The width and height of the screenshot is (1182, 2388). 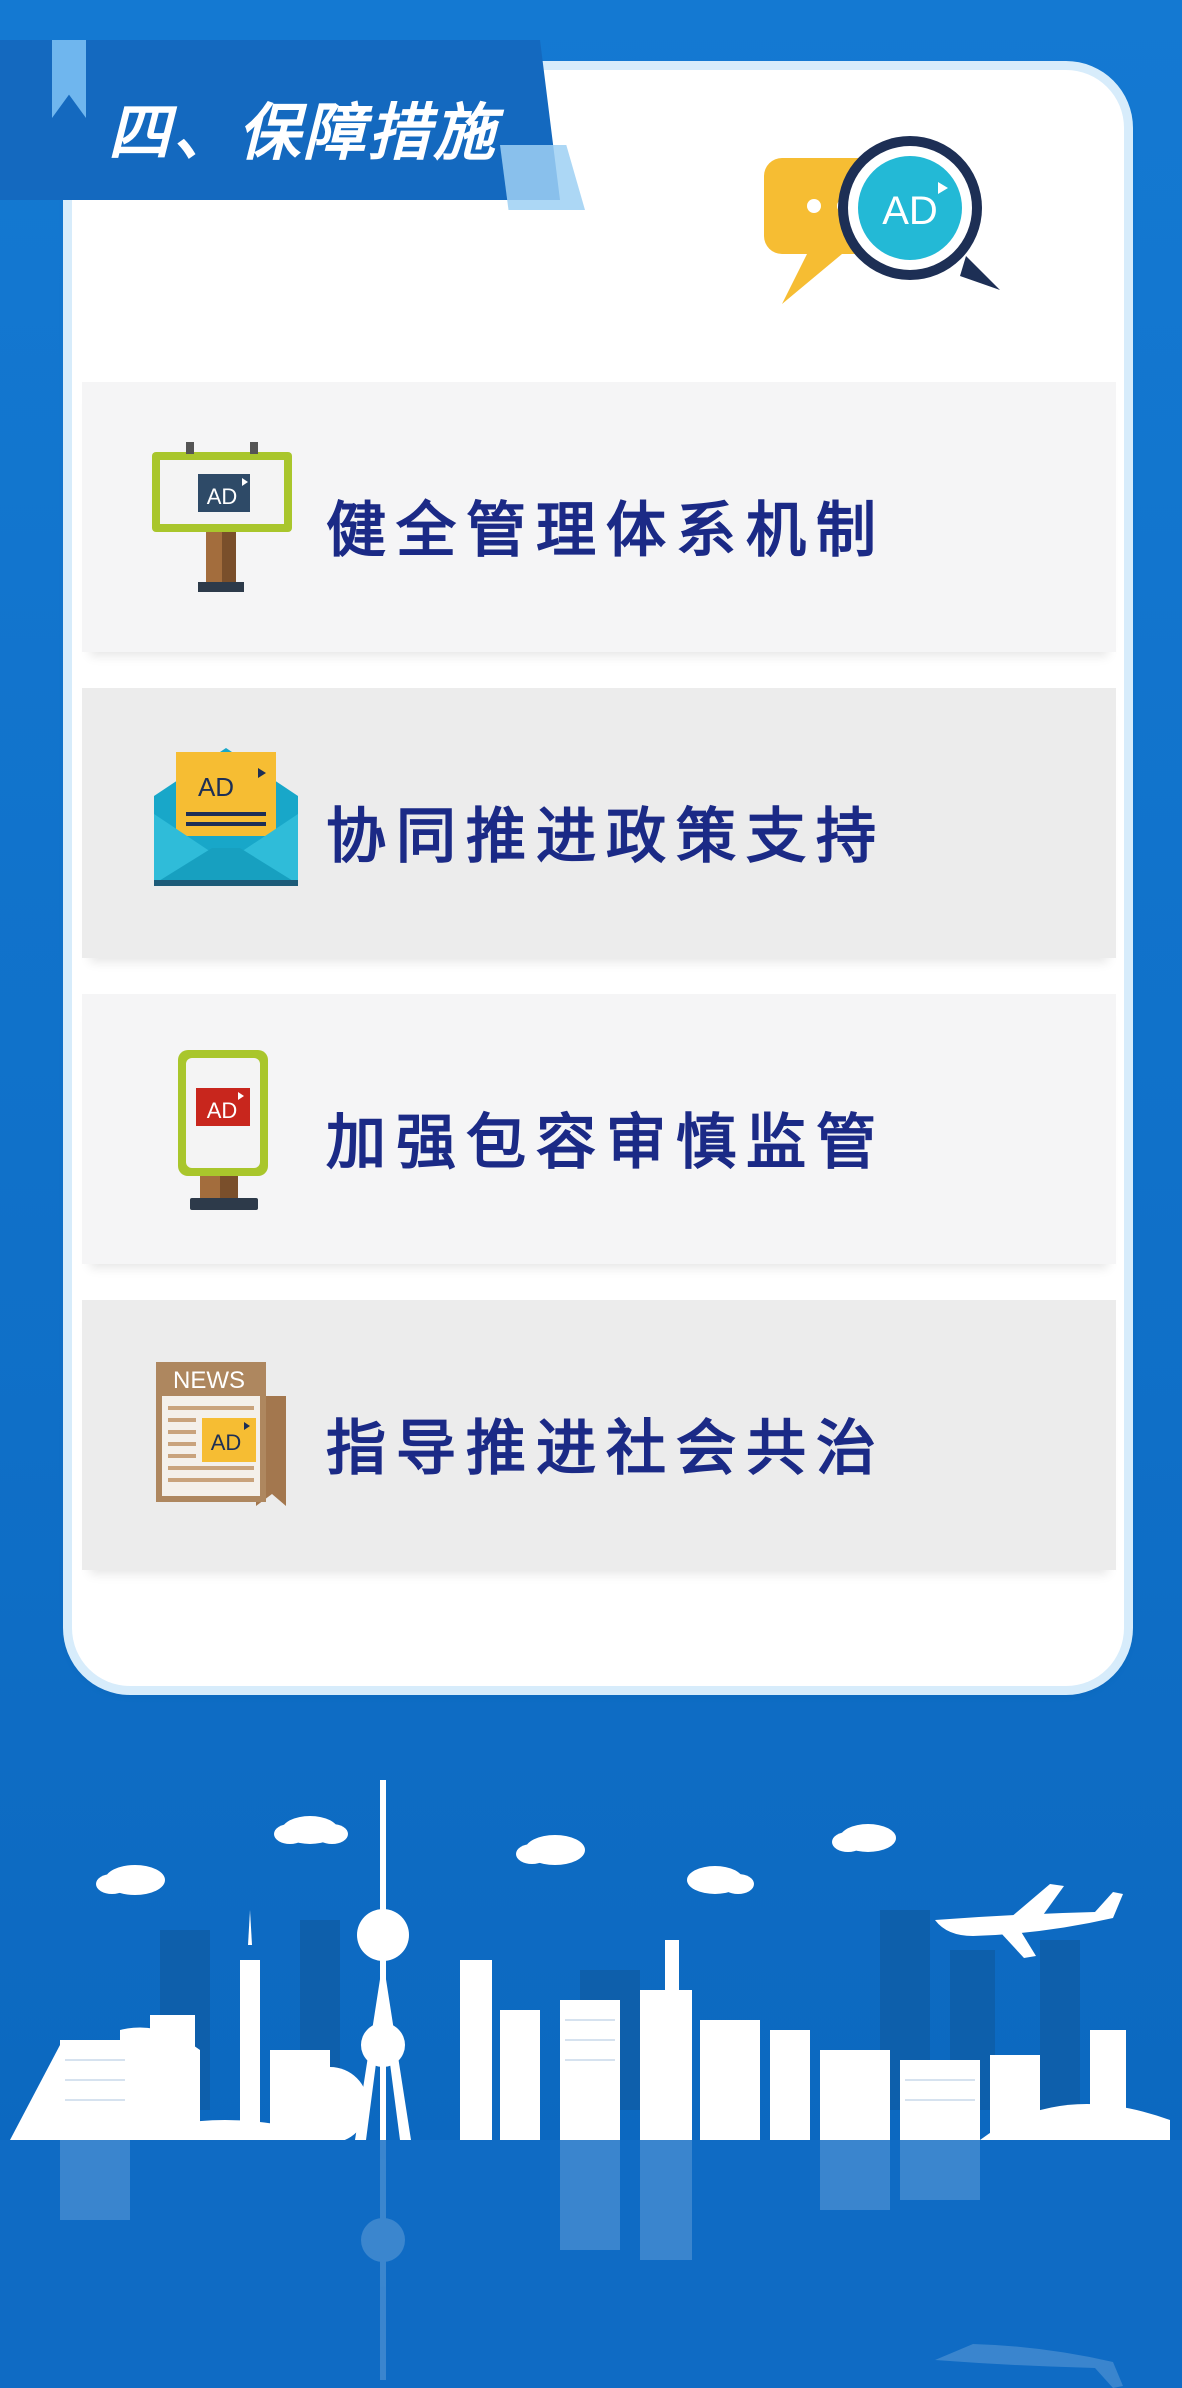 I want to click on section-prudent-supervision: AD 加强包容审慎监管, so click(x=599, y=1129).